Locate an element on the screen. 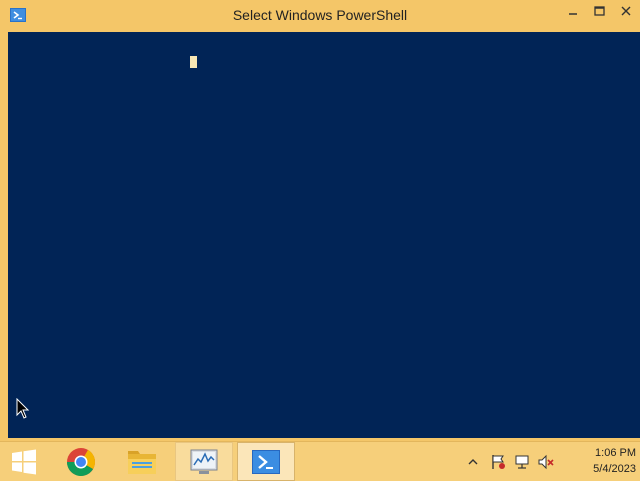  folder-icon is located at coordinates (142, 462).